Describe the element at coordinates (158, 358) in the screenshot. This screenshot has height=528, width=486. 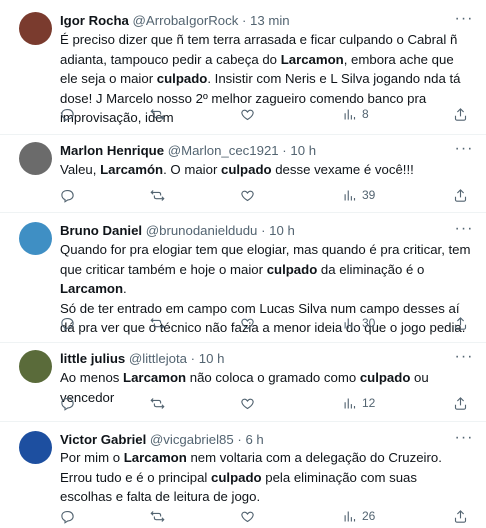
I see `author-handle: @littlejota` at that location.